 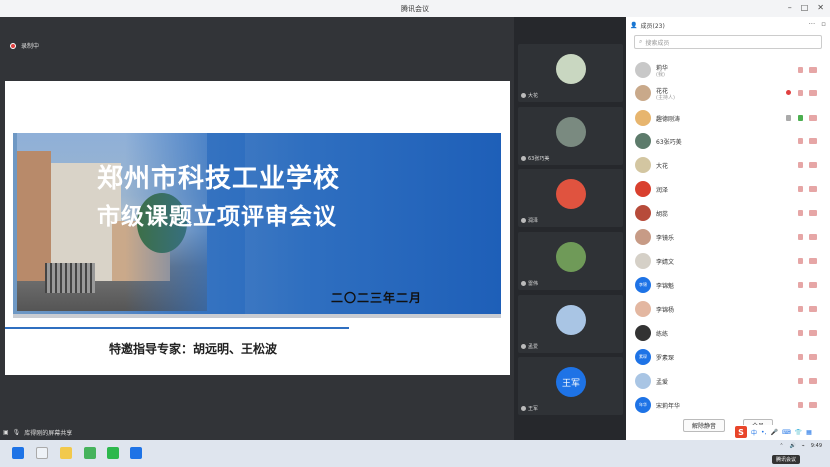 I want to click on recording-indicator: 录制中, so click(x=24, y=45).